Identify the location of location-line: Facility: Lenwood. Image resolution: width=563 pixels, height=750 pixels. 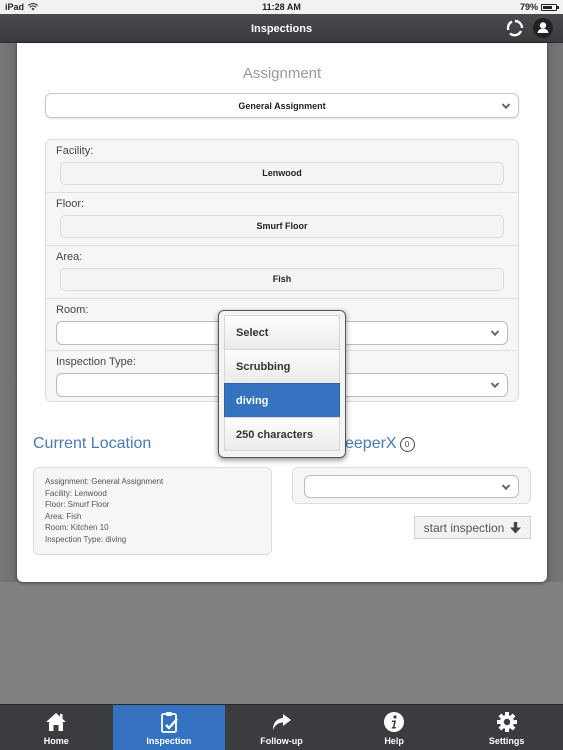
(76, 493).